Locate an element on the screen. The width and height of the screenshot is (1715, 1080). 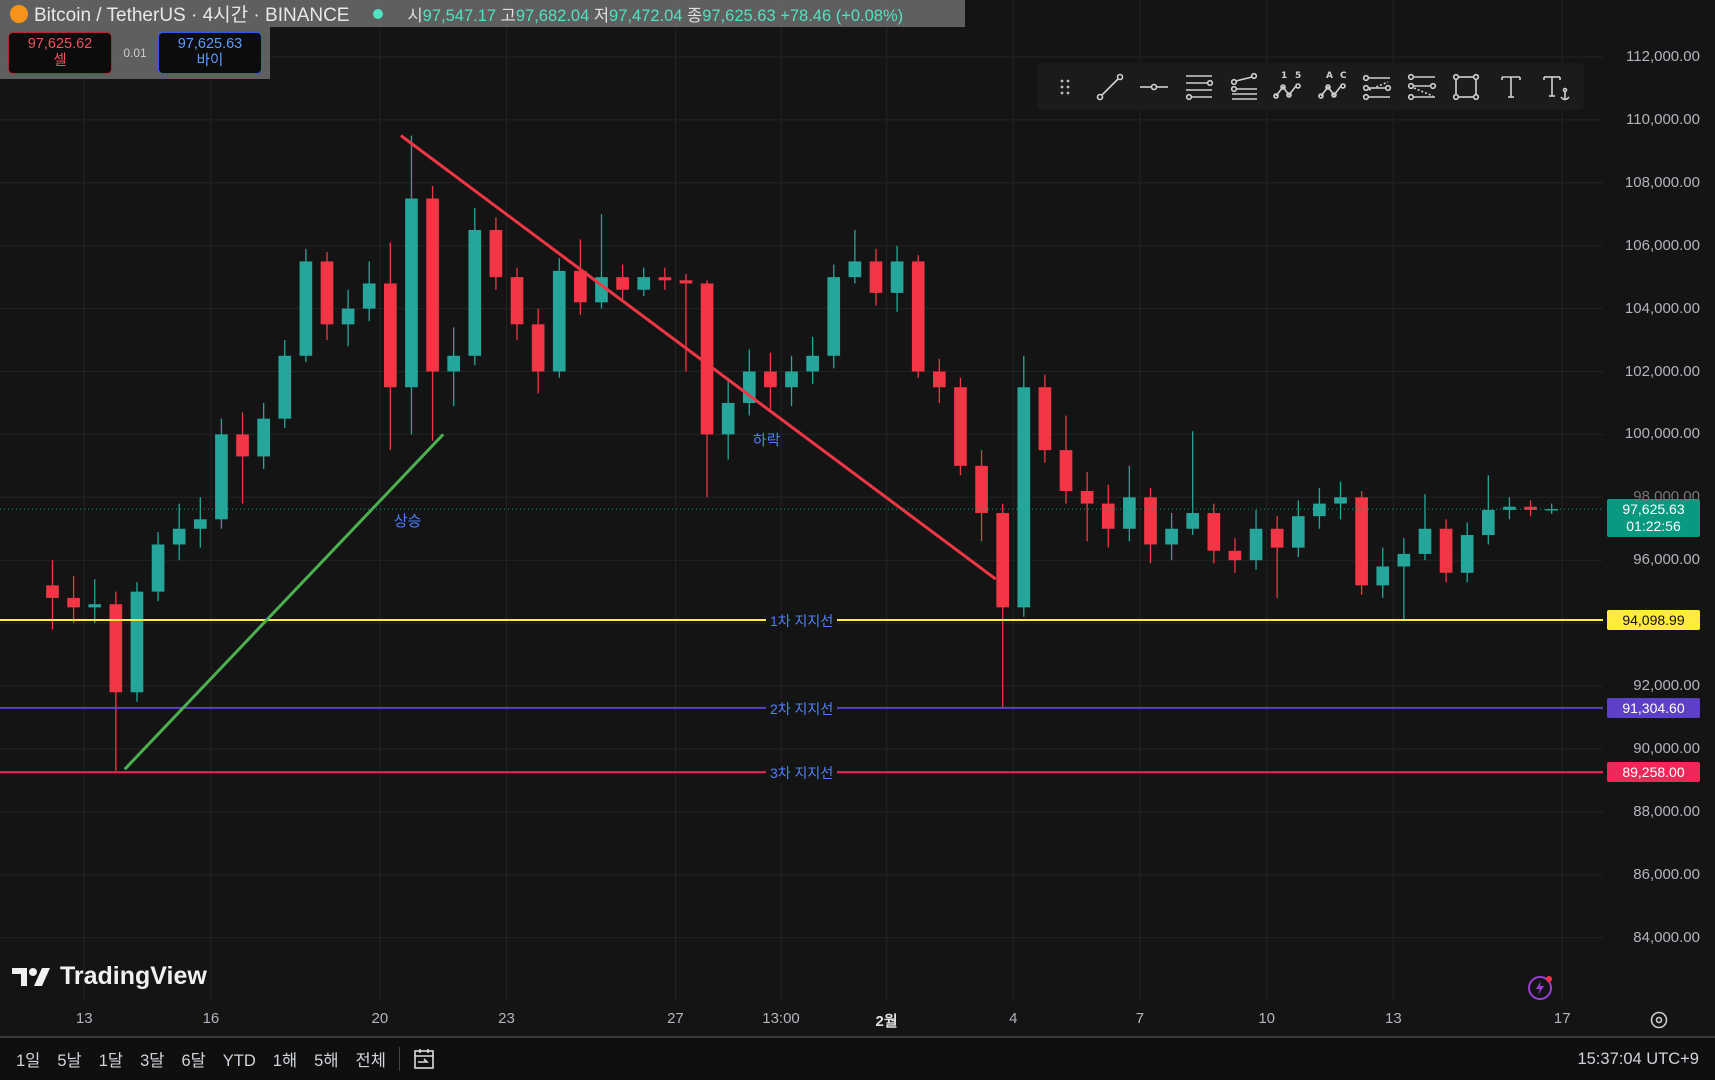
parallel-channel-icon is located at coordinates (1199, 87).